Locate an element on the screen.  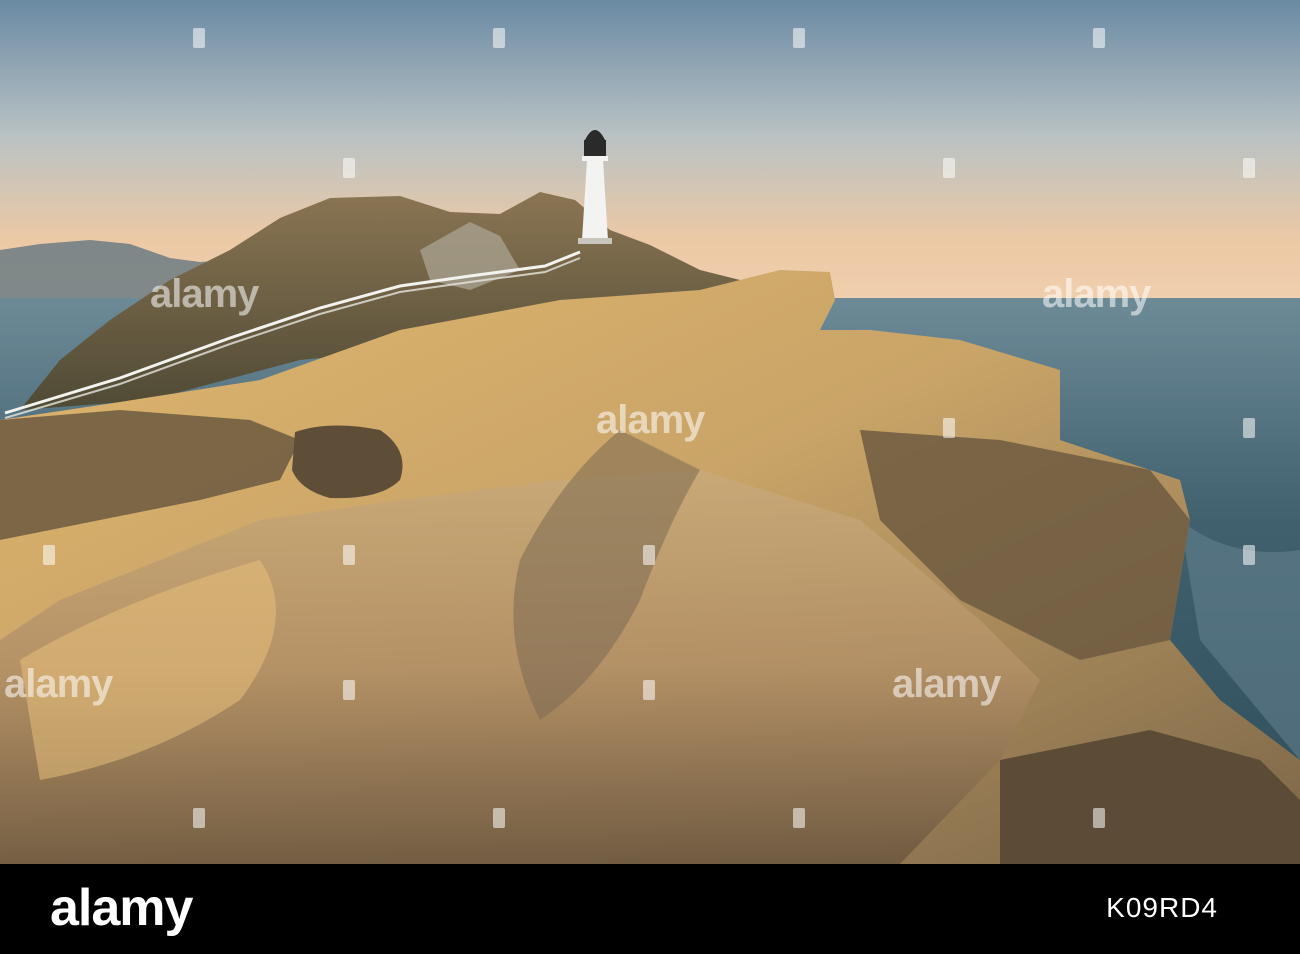
image-id: K09RD4 is located at coordinates (1162, 907).